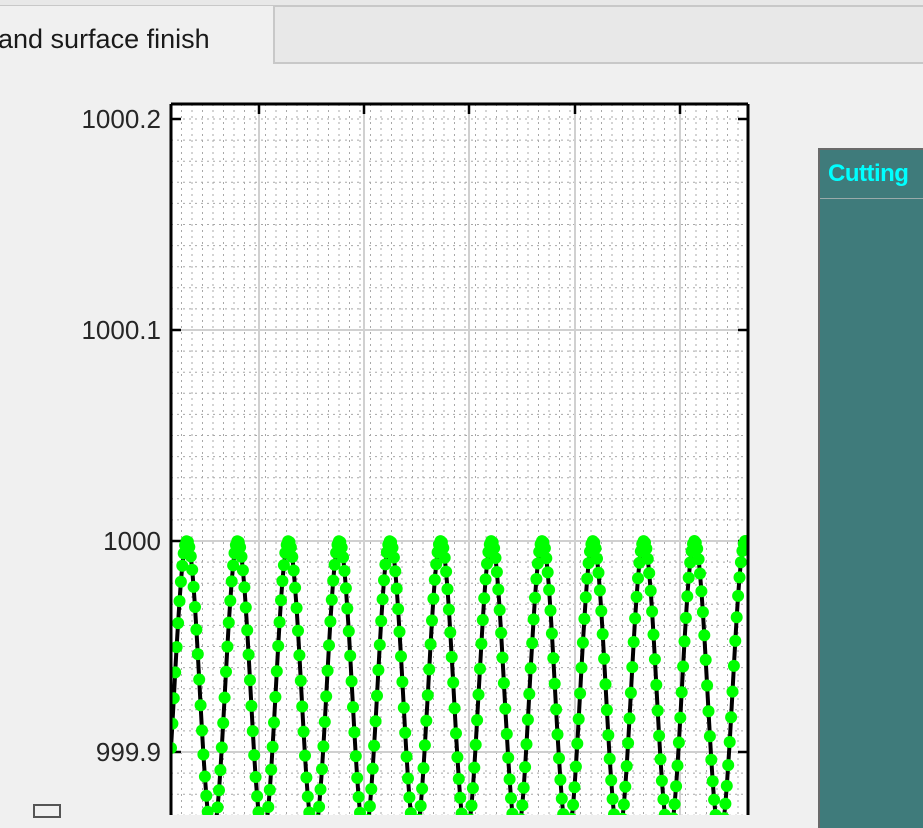 Image resolution: width=923 pixels, height=828 pixels. I want to click on tab-surface-finish: and surface finish, so click(137, 35).